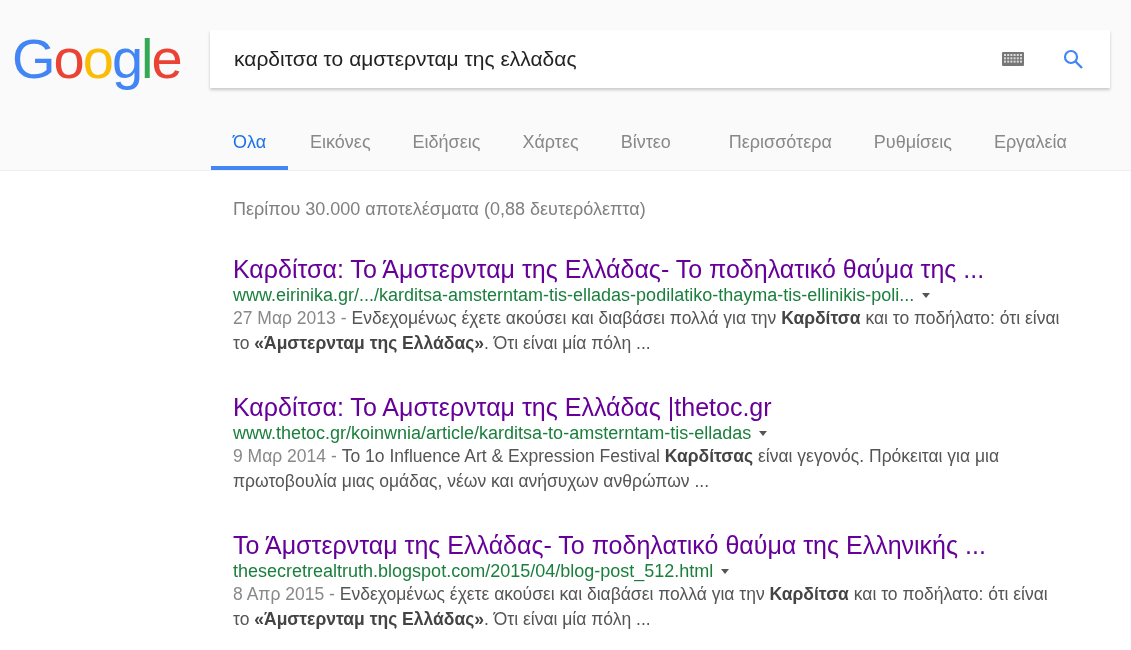 The width and height of the screenshot is (1131, 650). What do you see at coordinates (473, 571) in the screenshot?
I see `result-url: thesecretrealtruth.blogspot.com/2015/04/blog-post_512.html` at bounding box center [473, 571].